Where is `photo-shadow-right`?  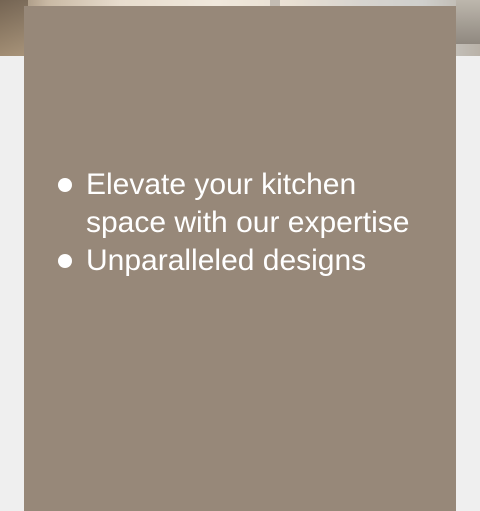
photo-shadow-right is located at coordinates (468, 22).